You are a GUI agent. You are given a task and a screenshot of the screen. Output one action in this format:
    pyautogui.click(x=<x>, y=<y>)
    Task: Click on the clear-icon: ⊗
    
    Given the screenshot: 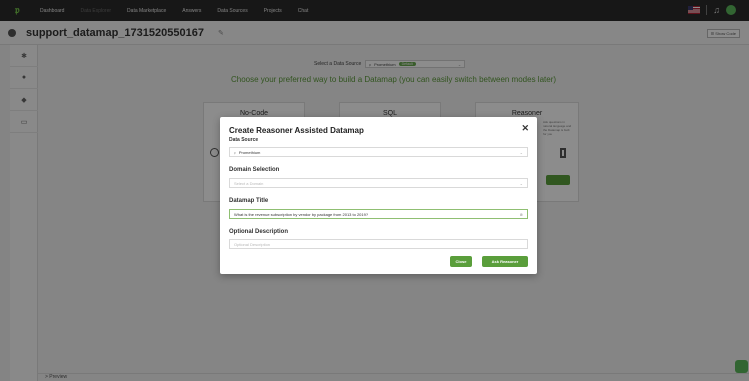 What is the action you would take?
    pyautogui.click(x=521, y=214)
    